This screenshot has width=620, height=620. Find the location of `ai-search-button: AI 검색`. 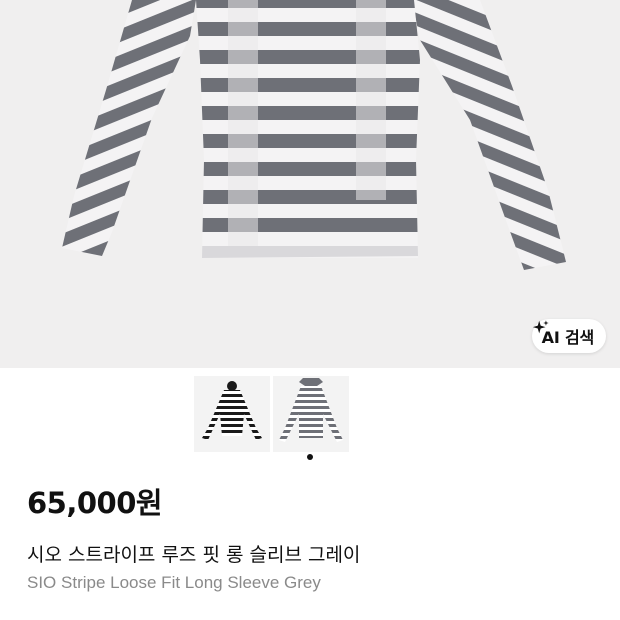

ai-search-button: AI 검색 is located at coordinates (568, 336).